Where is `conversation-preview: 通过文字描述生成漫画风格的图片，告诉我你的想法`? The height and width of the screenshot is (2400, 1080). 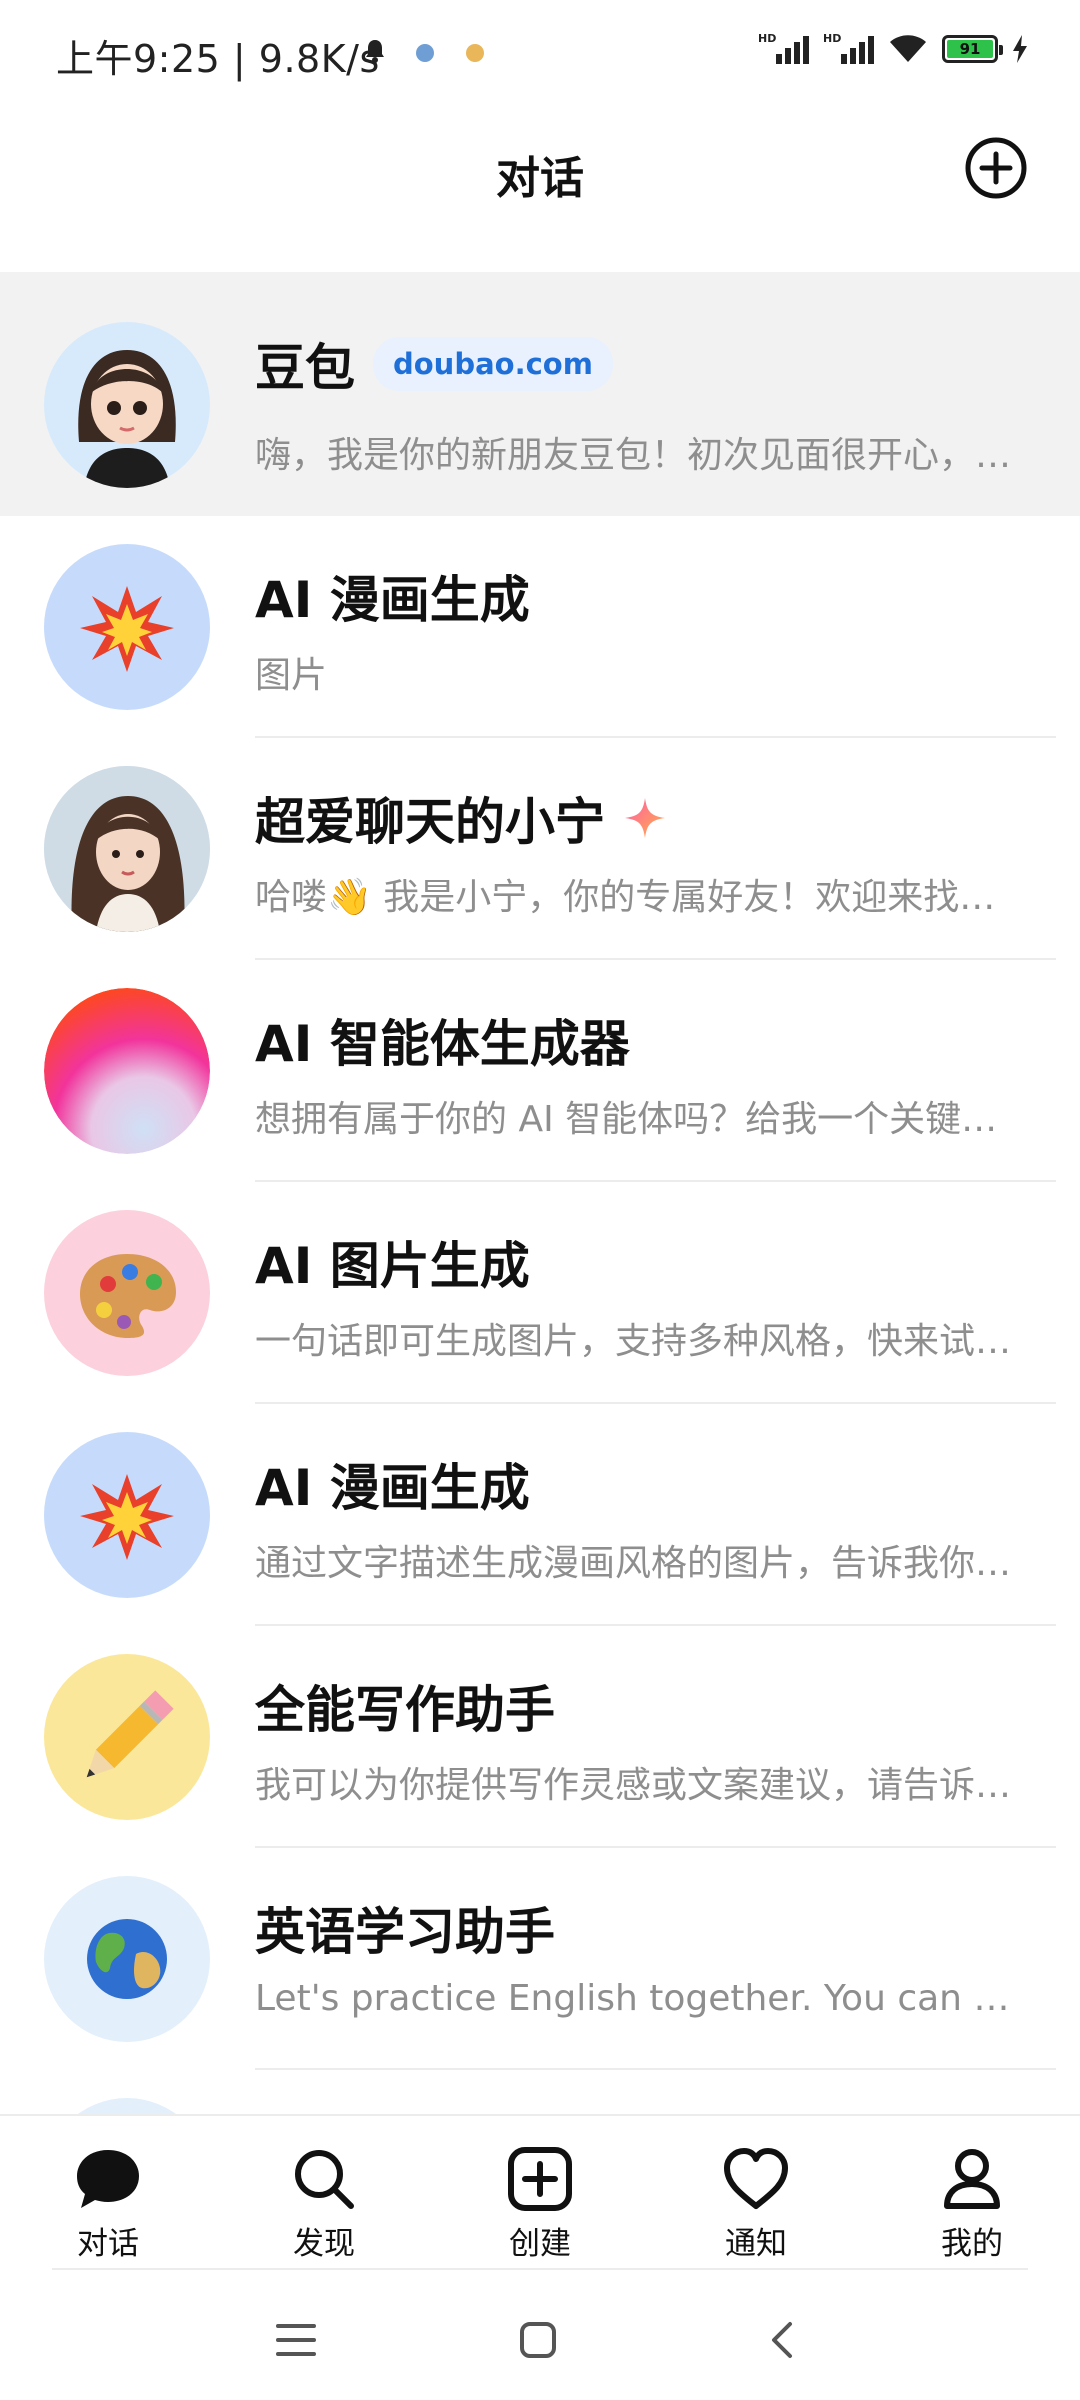 conversation-preview: 通过文字描述生成漫画风格的图片，告诉我你的想法 is located at coordinates (635, 1563).